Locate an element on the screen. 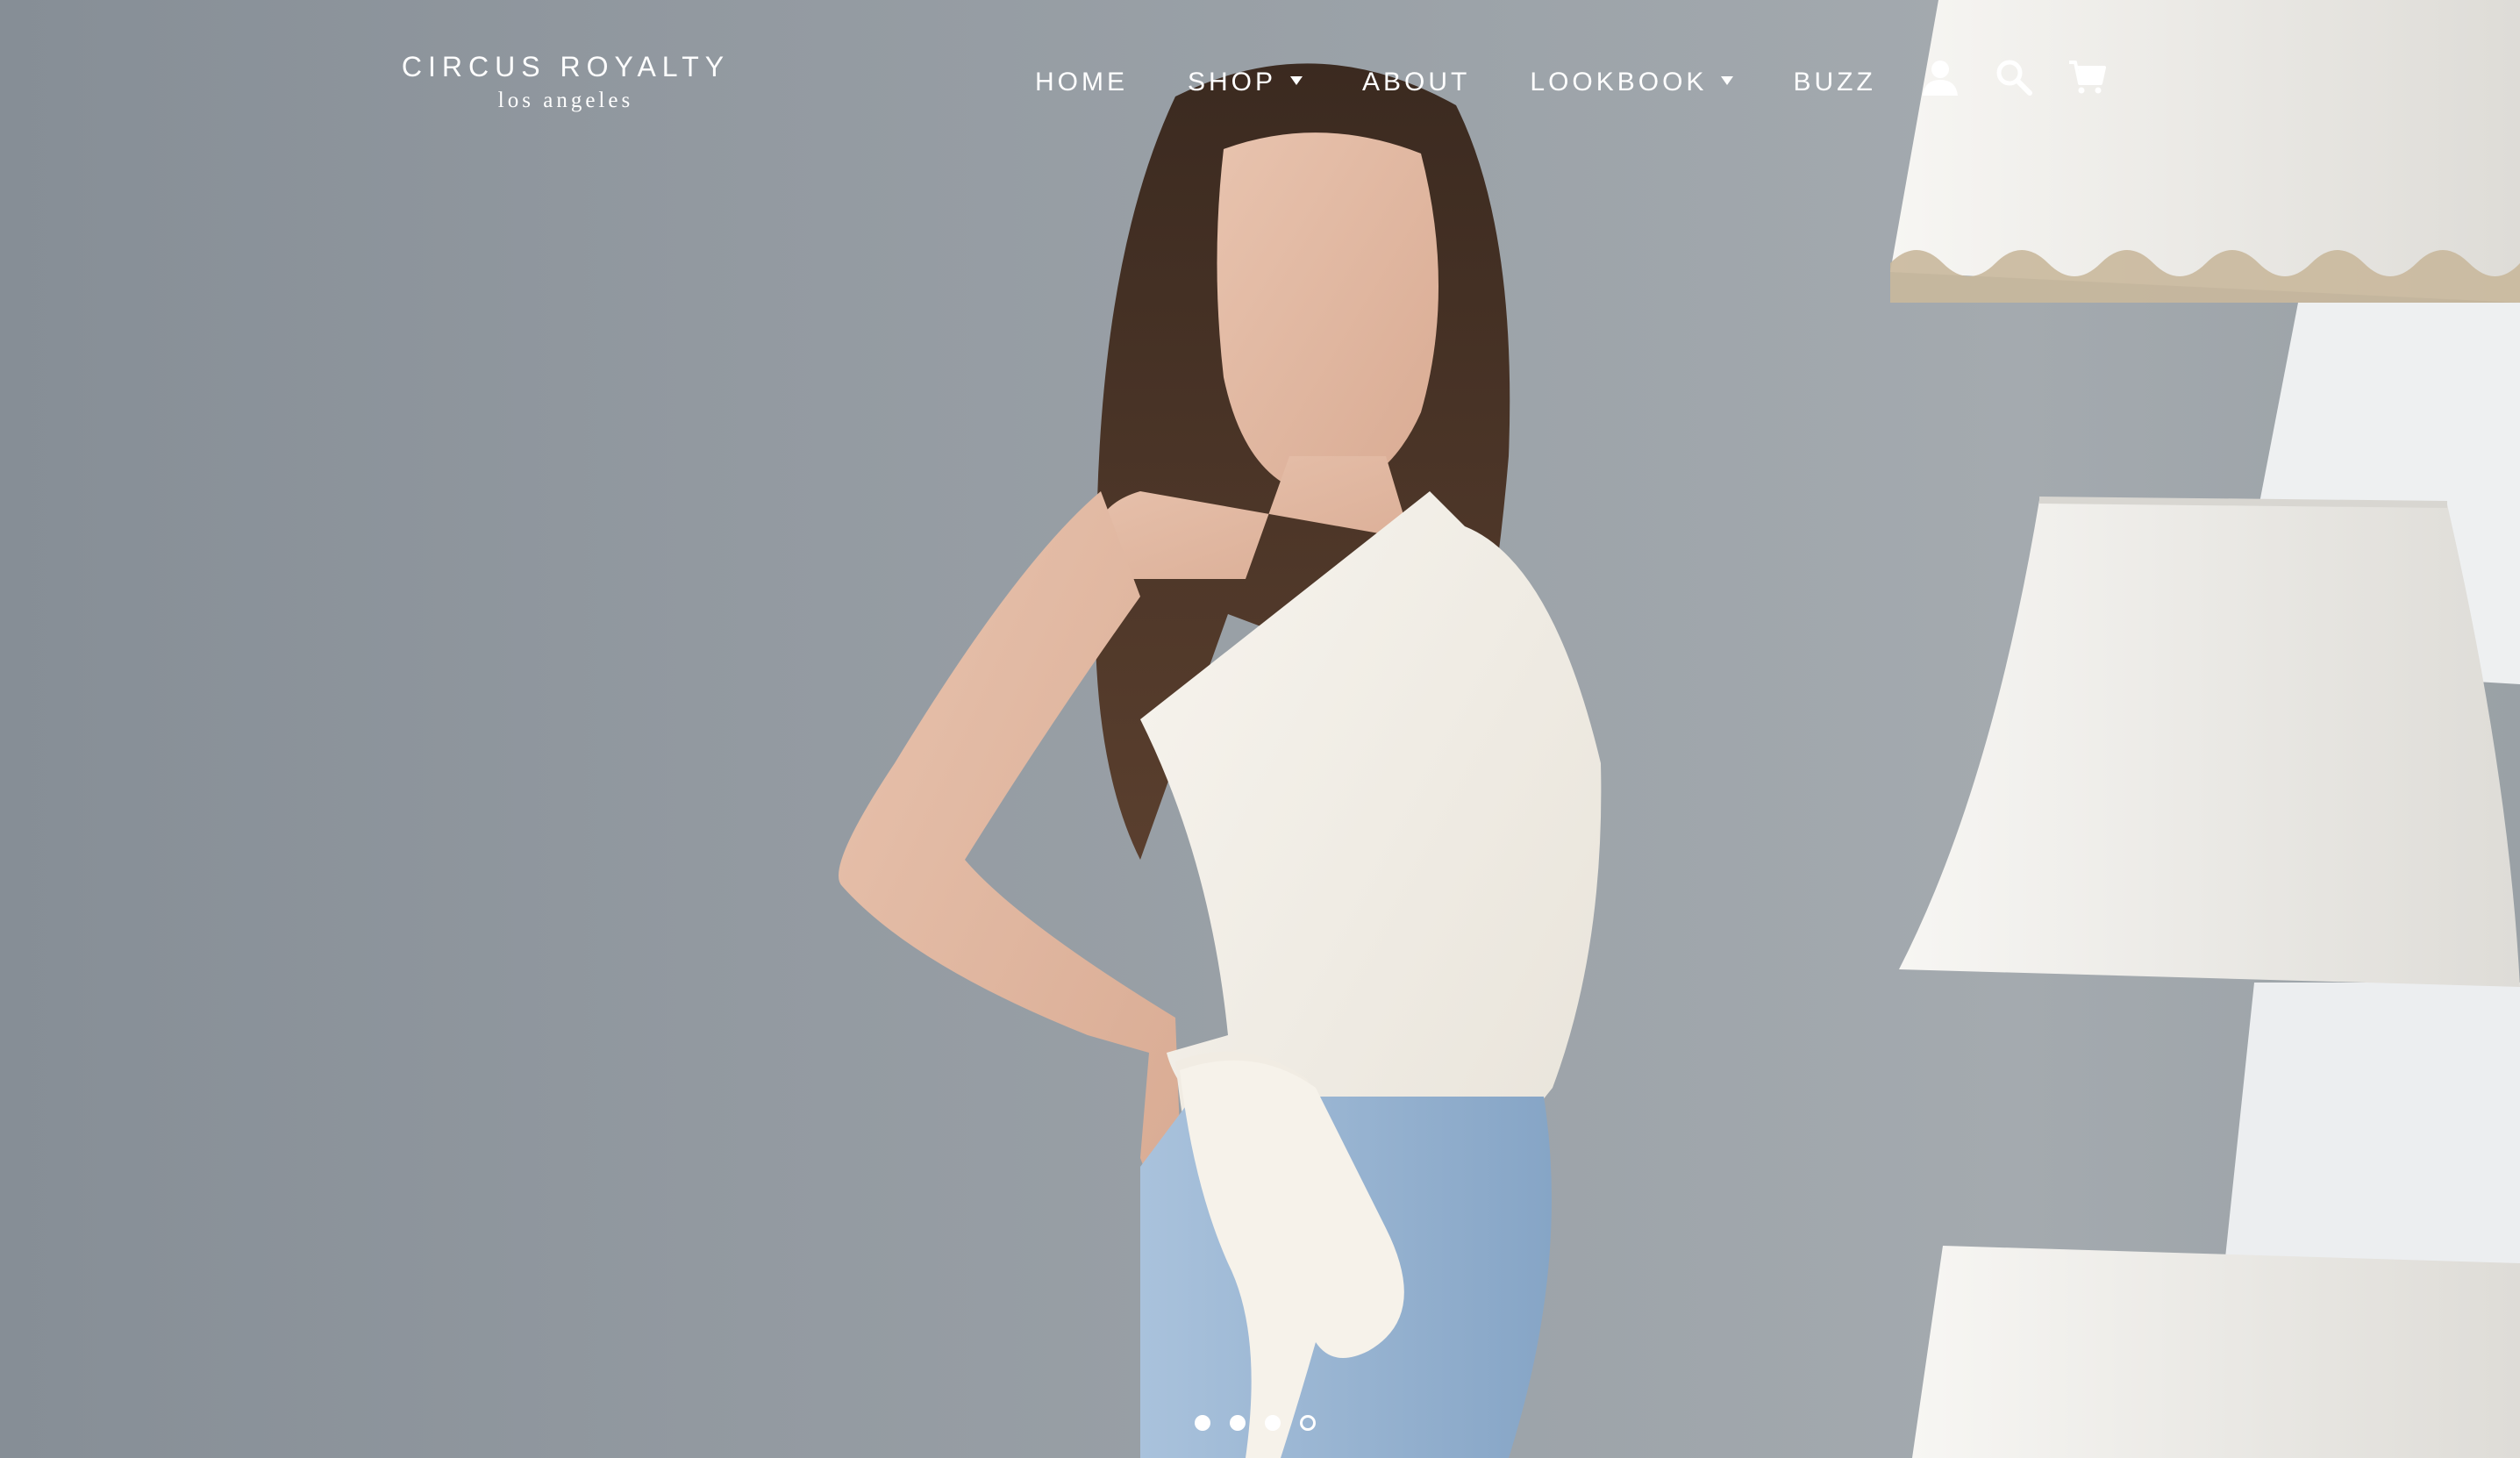 This screenshot has width=2520, height=1458. account-button is located at coordinates (1940, 77).